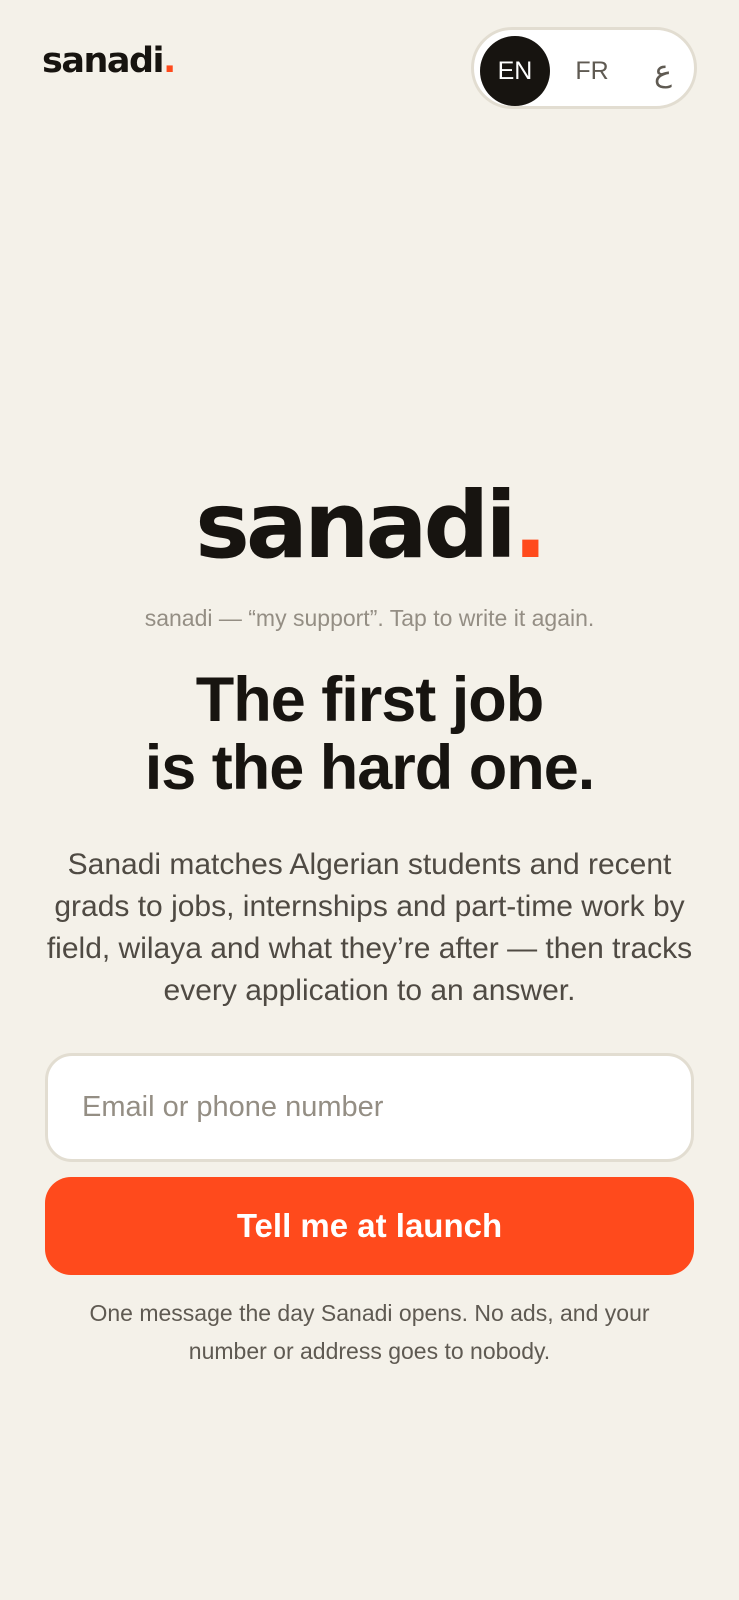  What do you see at coordinates (103, 61) in the screenshot?
I see `header-logo-text: sanadi` at bounding box center [103, 61].